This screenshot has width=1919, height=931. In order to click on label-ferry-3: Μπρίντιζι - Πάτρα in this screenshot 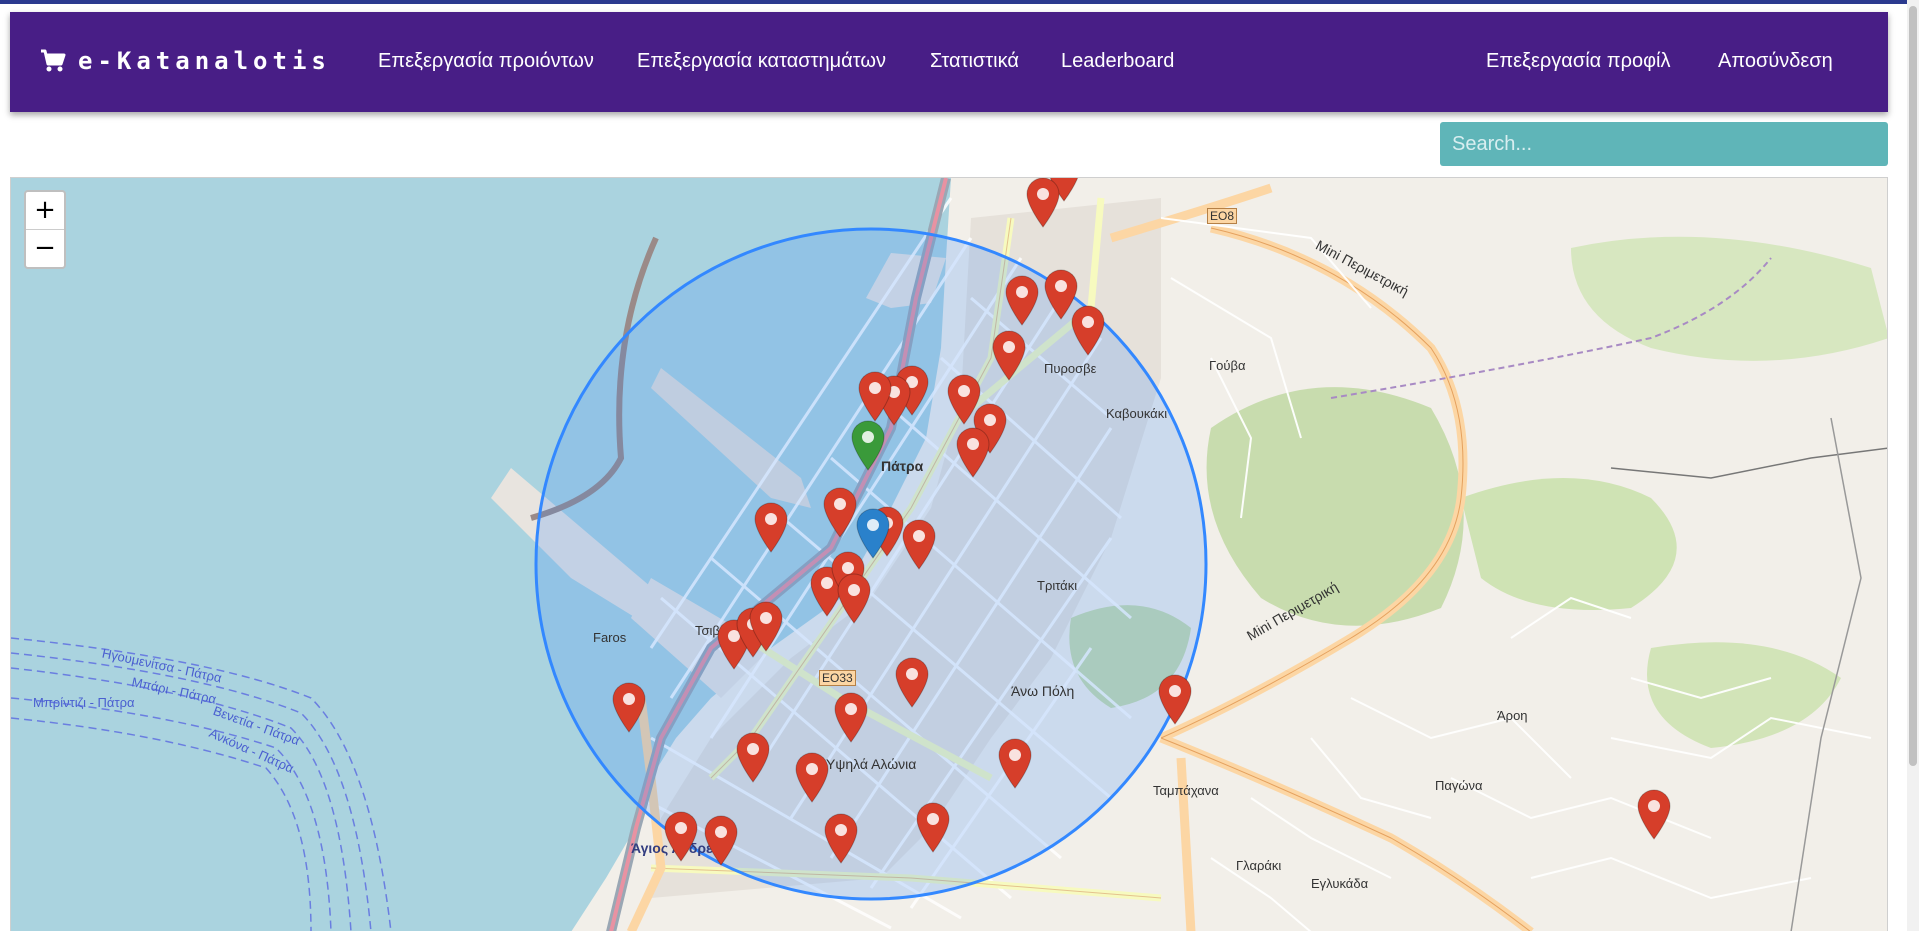, I will do `click(84, 702)`.